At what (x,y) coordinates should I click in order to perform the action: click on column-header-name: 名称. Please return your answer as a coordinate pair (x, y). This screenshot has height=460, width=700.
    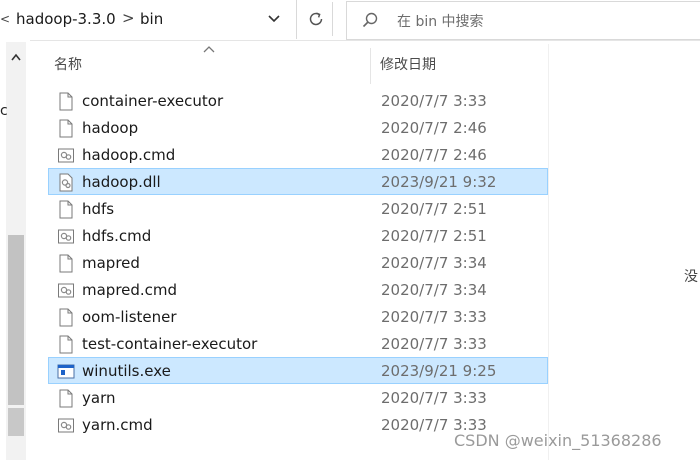
    Looking at the image, I should click on (68, 64).